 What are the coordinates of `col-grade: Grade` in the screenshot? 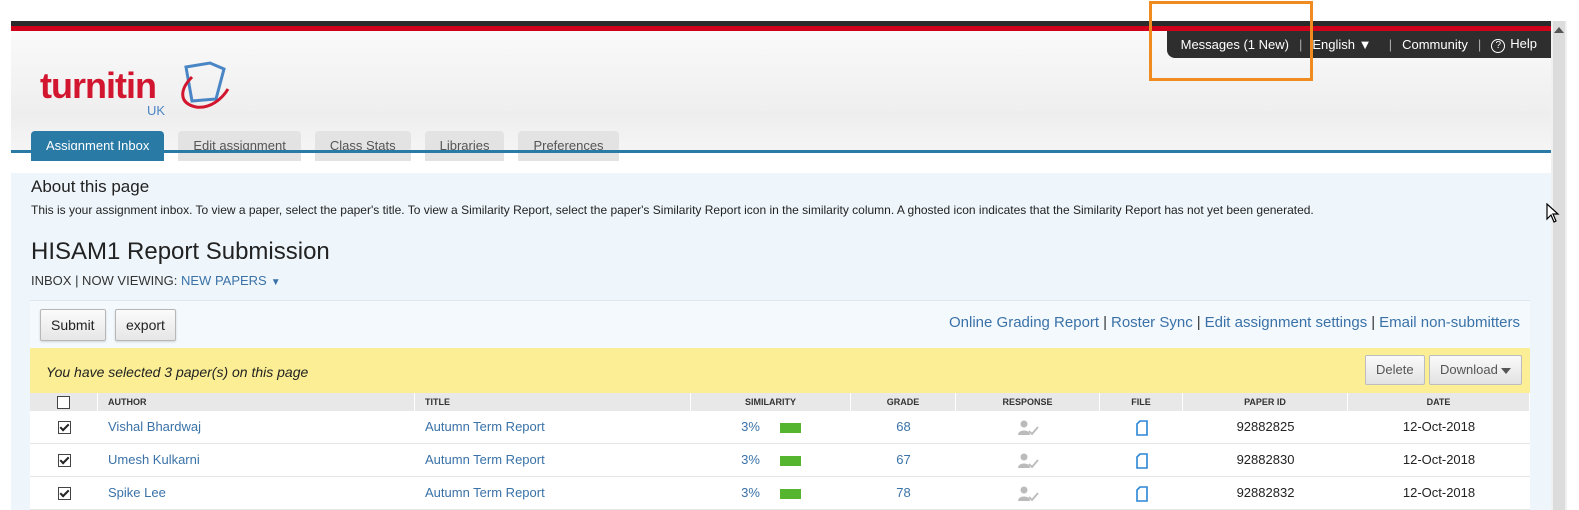 It's located at (903, 402).